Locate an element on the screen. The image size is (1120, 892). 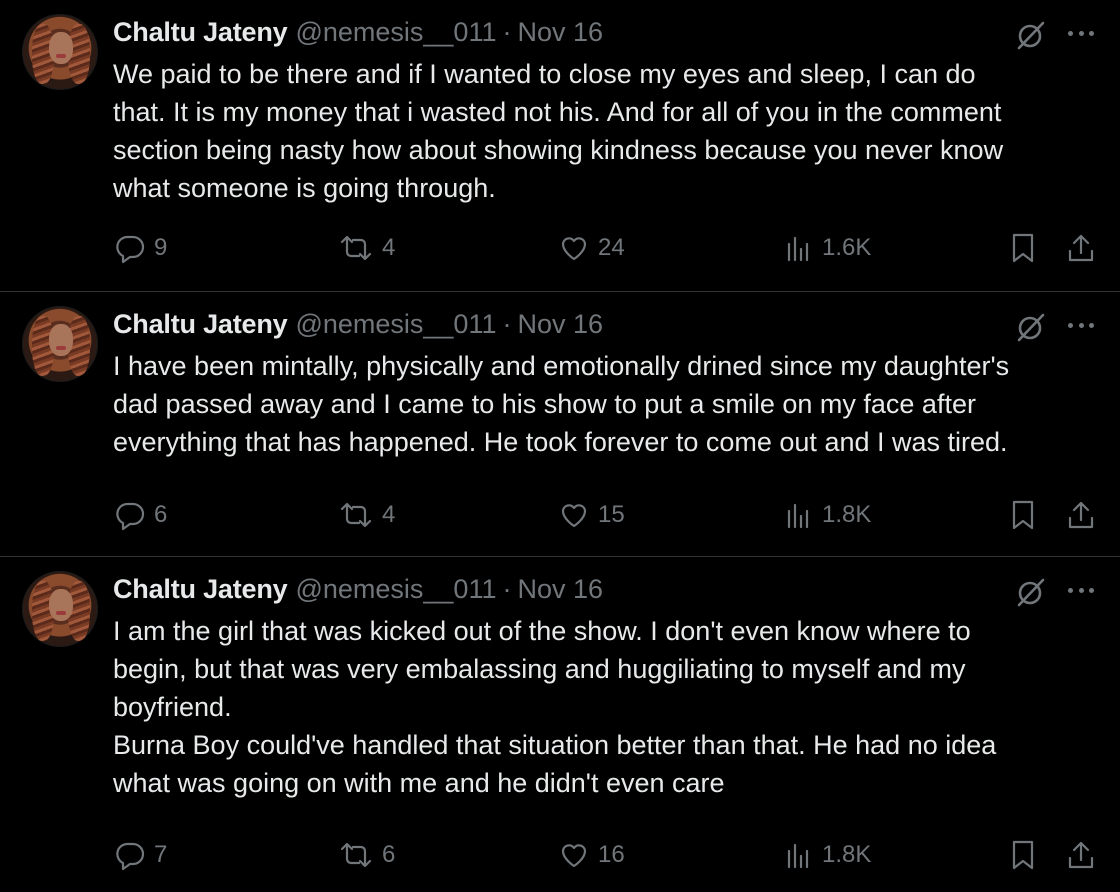
reply-button: 6 is located at coordinates (140, 515).